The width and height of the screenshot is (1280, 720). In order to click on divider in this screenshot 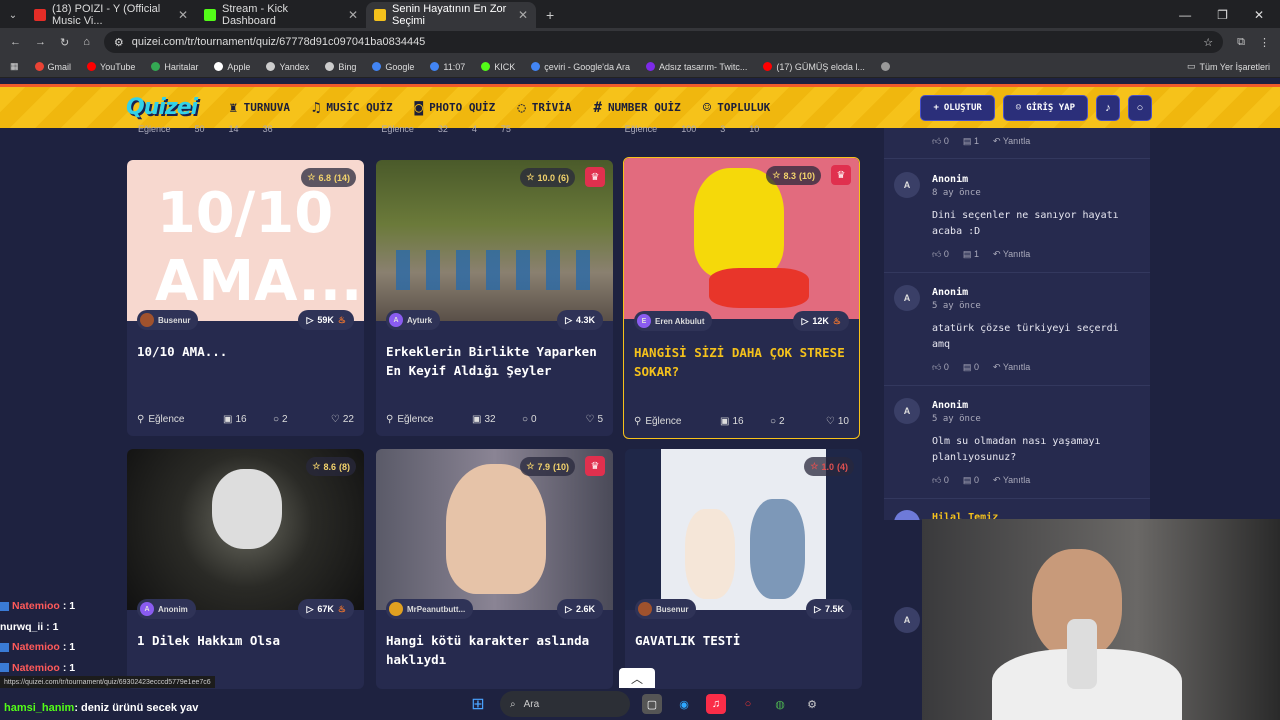, I will do `click(1017, 272)`.